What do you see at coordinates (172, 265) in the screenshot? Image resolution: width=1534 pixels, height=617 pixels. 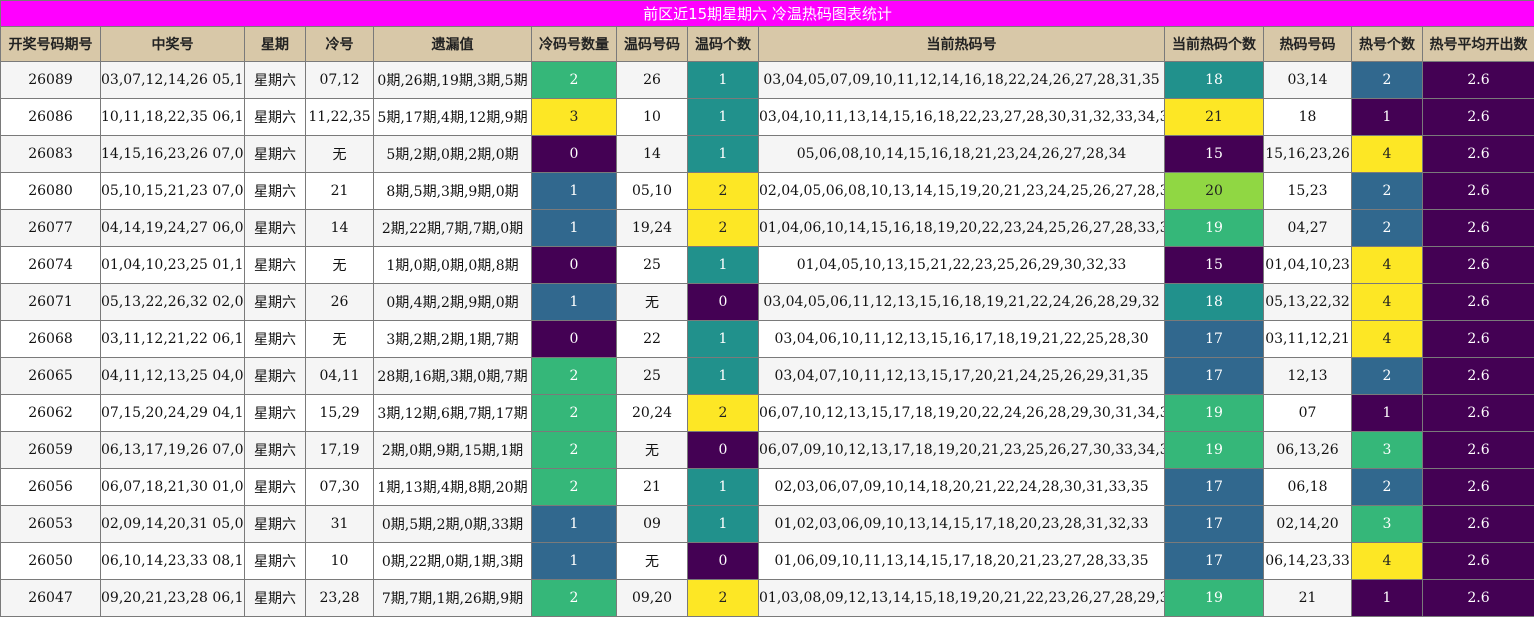 I see `cell-numbers: 01,04,10,23,25 01,12` at bounding box center [172, 265].